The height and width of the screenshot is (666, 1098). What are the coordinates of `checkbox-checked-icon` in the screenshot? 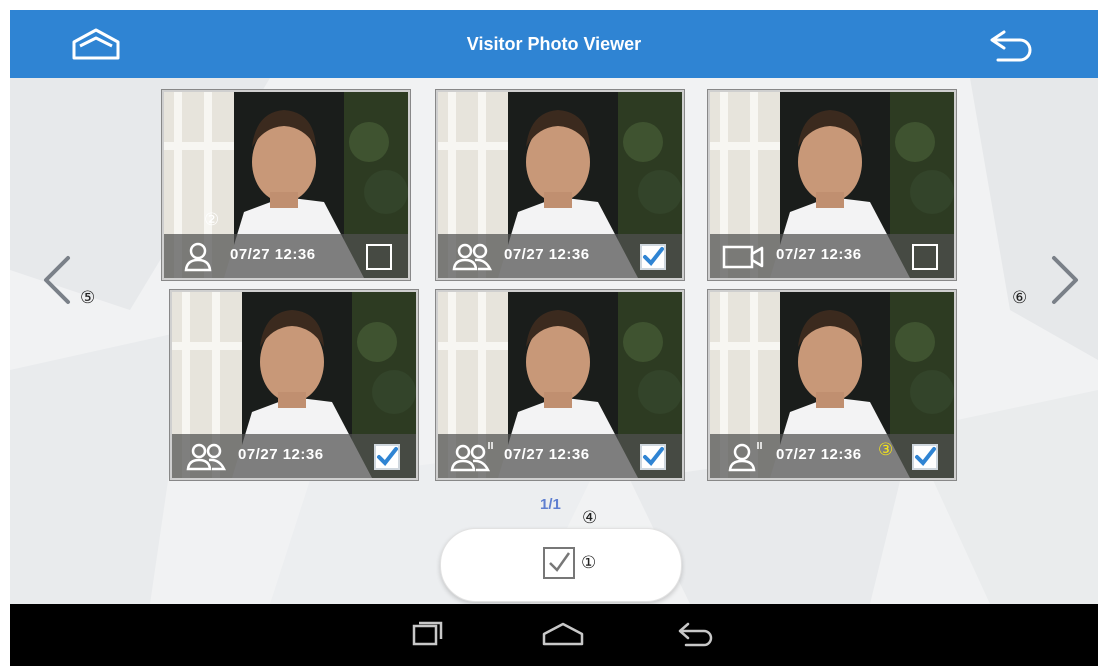 It's located at (559, 563).